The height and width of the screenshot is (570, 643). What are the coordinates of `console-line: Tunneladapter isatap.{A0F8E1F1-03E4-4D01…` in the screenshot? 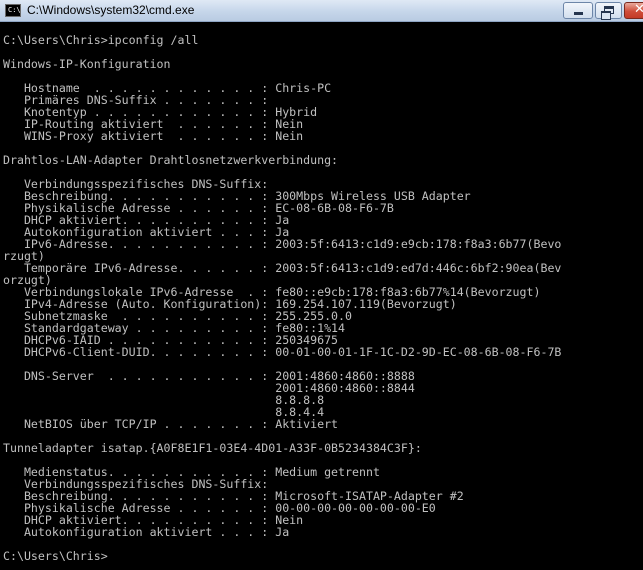 It's located at (212, 448).